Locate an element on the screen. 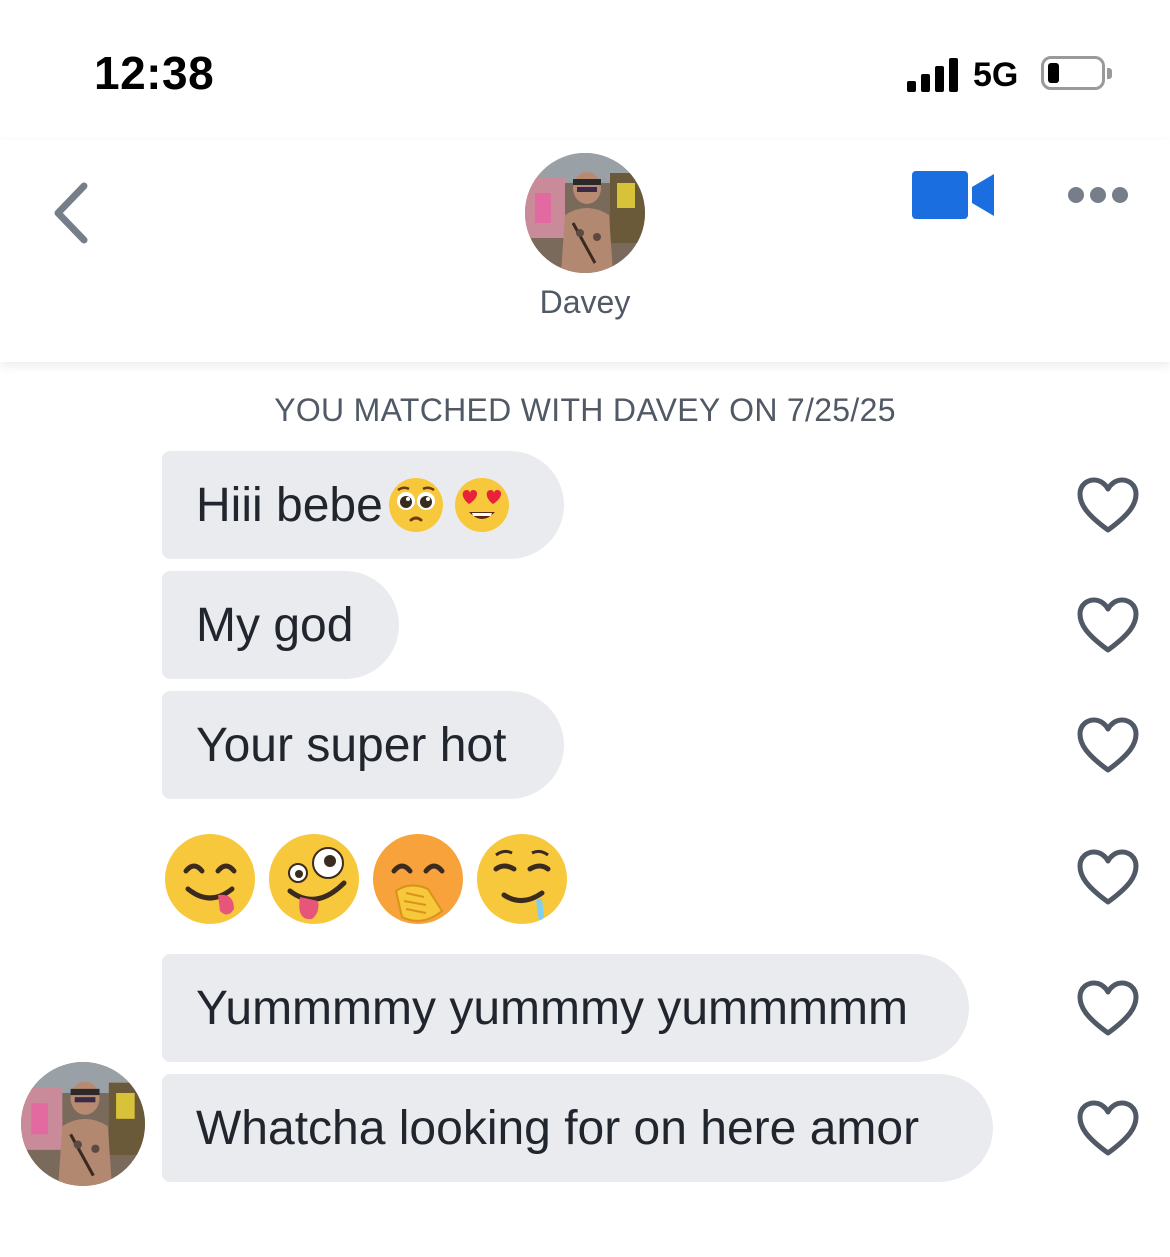 This screenshot has height=1257, width=1170. back-button is located at coordinates (75, 213).